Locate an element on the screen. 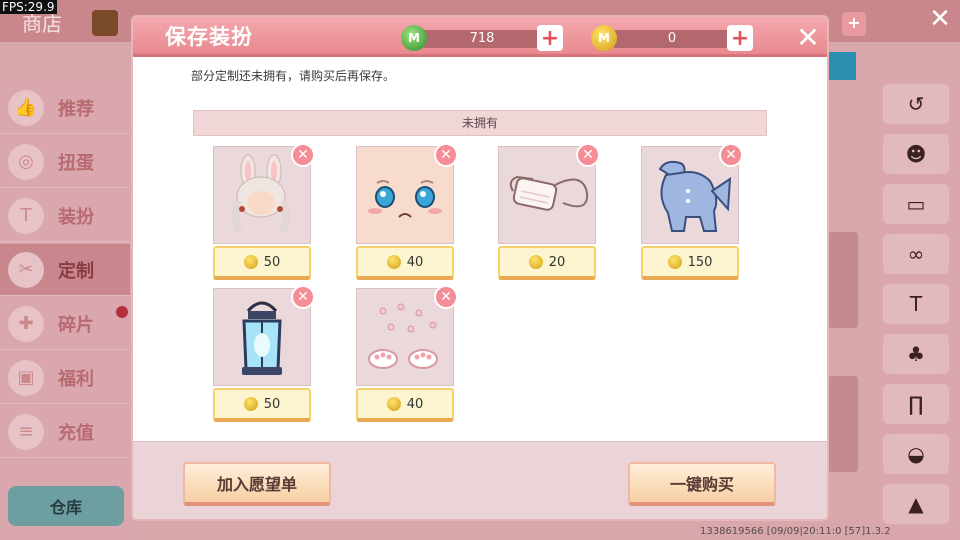  capsule-icon: ◎ is located at coordinates (26, 161).